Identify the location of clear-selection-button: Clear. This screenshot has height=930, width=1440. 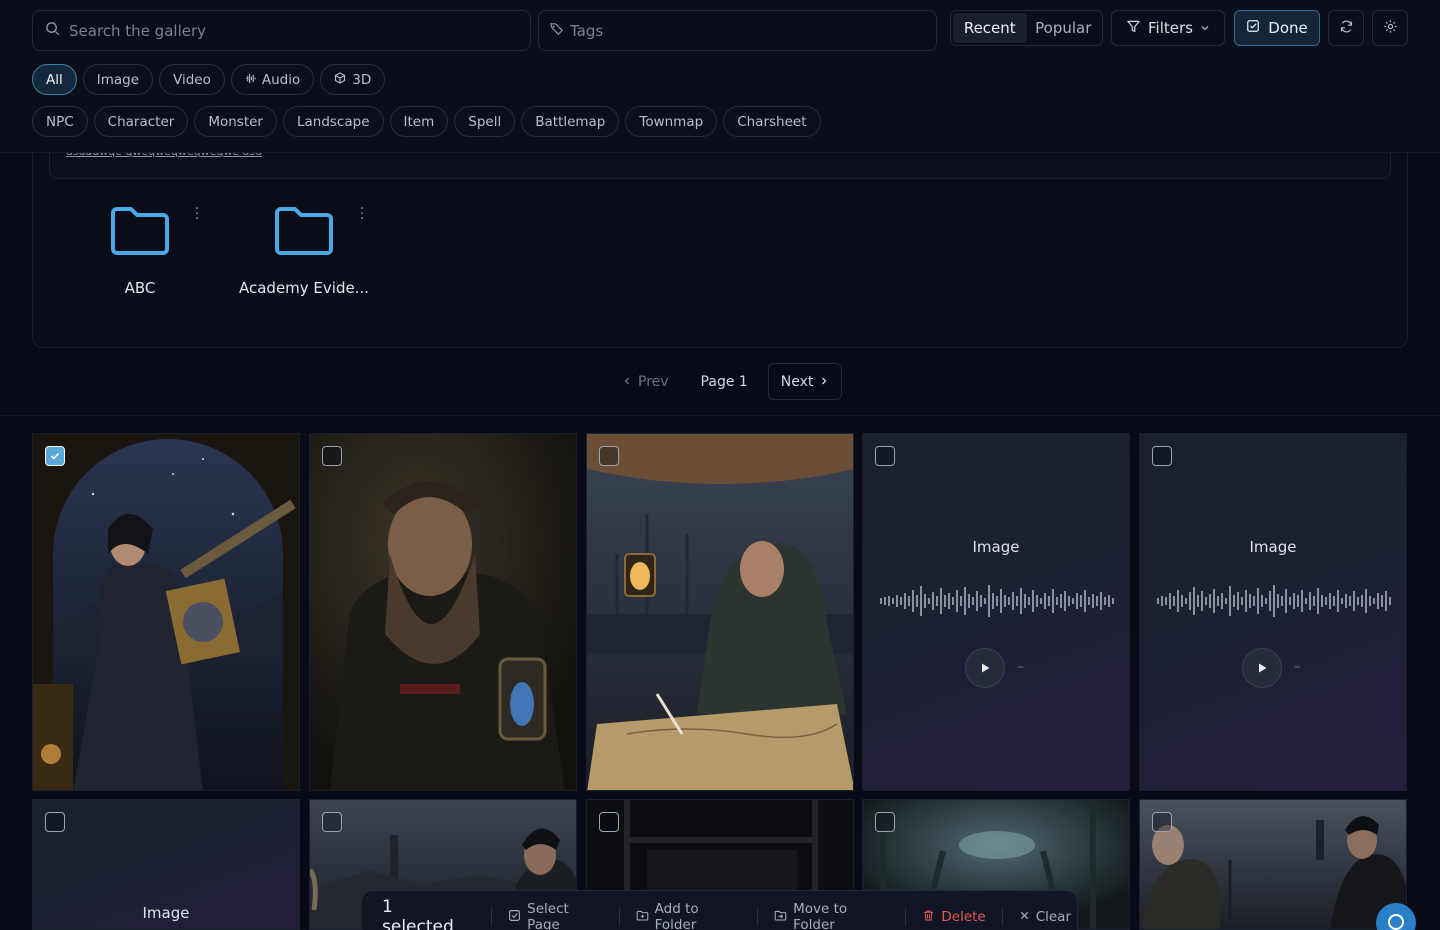
(1045, 917).